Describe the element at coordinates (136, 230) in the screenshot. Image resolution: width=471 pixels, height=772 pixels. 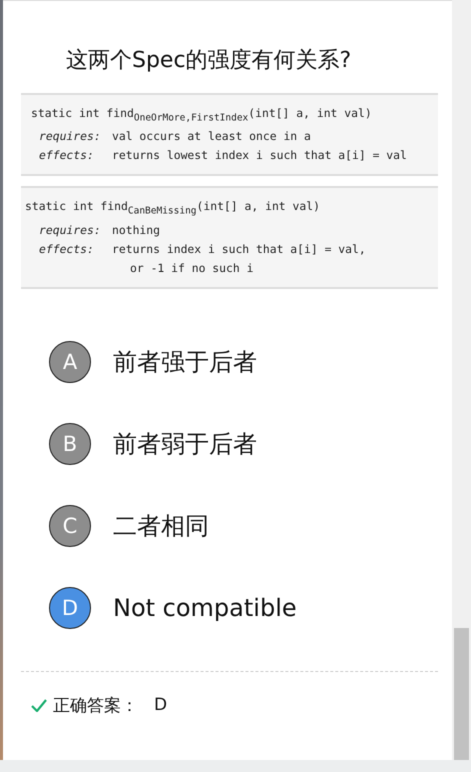
I see `code-line: nothing` at that location.